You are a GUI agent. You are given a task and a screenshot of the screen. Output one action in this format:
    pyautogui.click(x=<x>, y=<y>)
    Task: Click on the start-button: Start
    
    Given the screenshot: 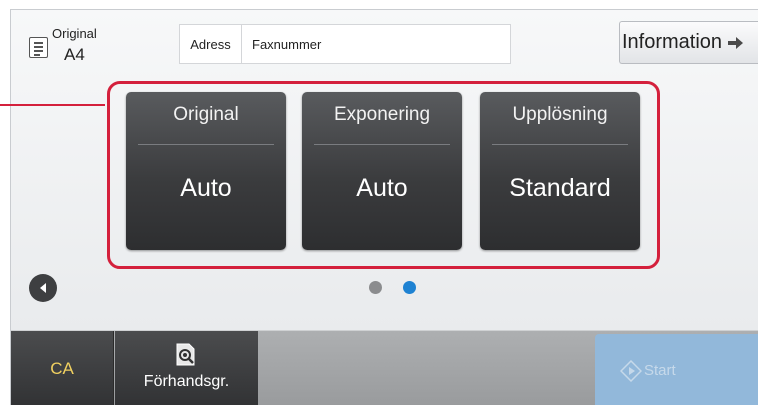 What is the action you would take?
    pyautogui.click(x=676, y=369)
    